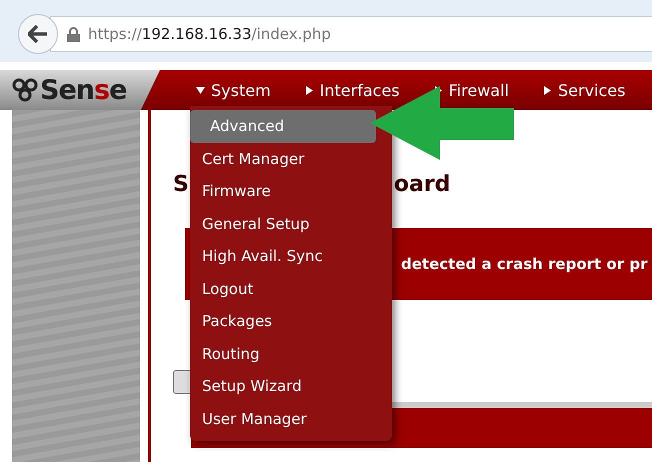 The image size is (652, 462). What do you see at coordinates (422, 184) in the screenshot?
I see `page-title: oard` at bounding box center [422, 184].